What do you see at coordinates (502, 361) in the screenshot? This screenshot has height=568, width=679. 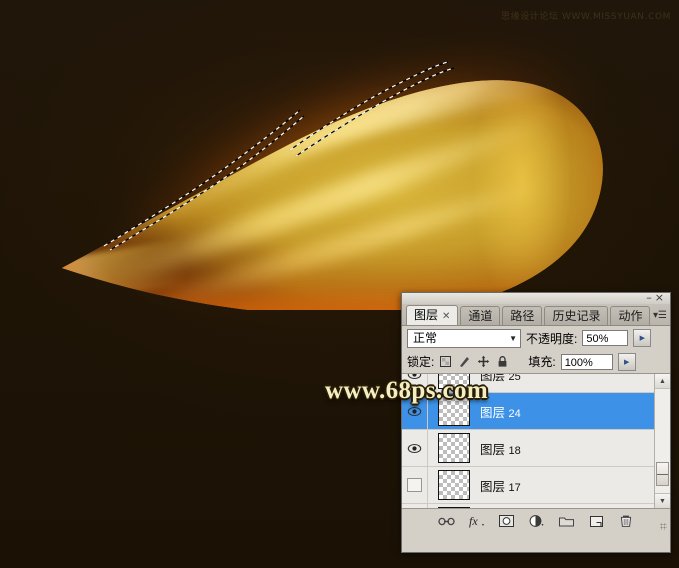 I see `lock-all-icon` at bounding box center [502, 361].